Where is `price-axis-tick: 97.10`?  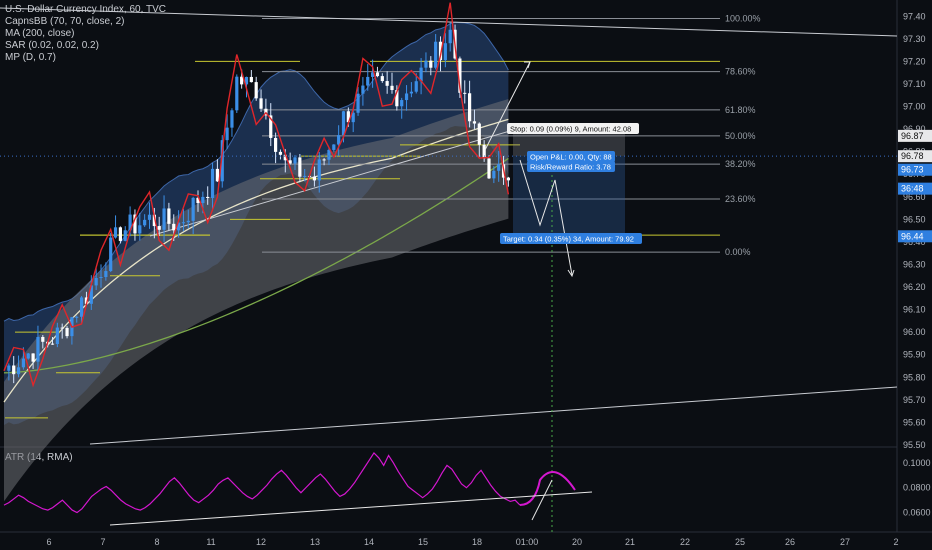 price-axis-tick: 97.10 is located at coordinates (914, 84).